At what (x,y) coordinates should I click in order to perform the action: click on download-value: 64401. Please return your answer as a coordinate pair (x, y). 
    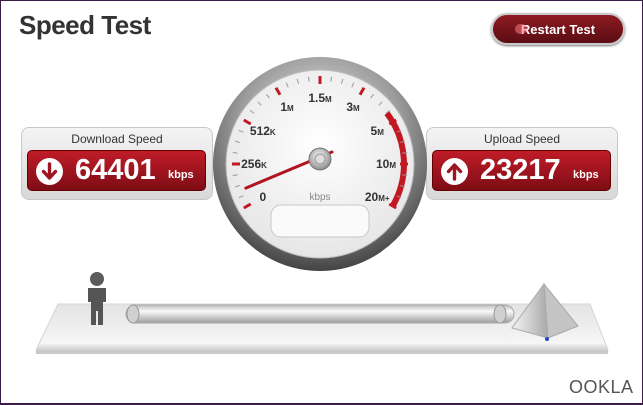
    Looking at the image, I should click on (115, 170).